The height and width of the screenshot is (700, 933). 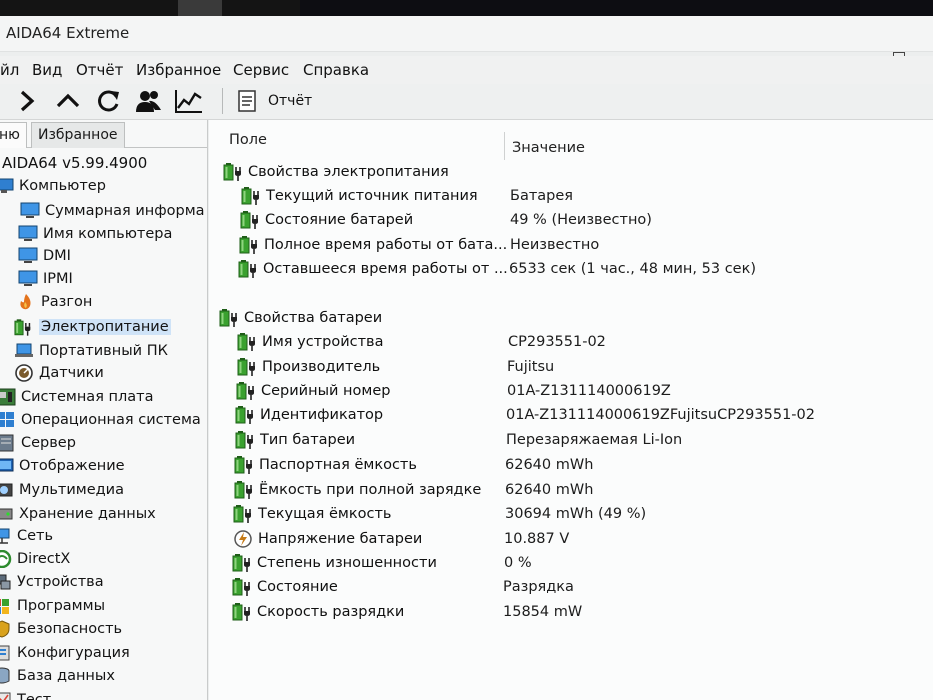 I want to click on property-value: 49 % (Неизвестно), so click(x=581, y=220).